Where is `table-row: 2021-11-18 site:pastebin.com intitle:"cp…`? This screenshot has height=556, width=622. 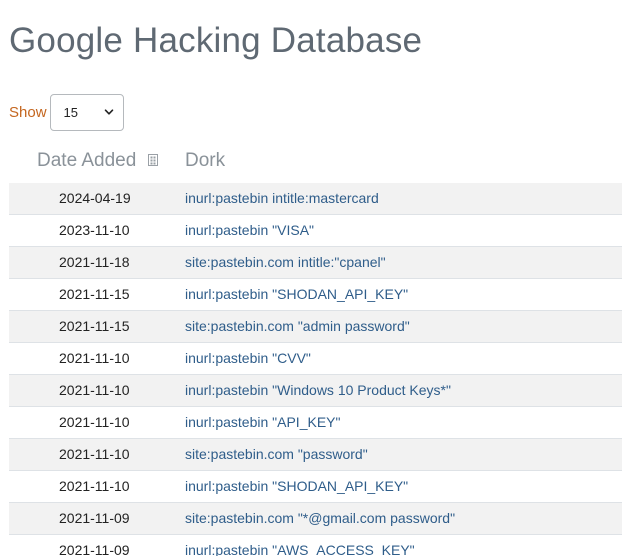
table-row: 2021-11-18 site:pastebin.com intitle:"cp… is located at coordinates (315, 263).